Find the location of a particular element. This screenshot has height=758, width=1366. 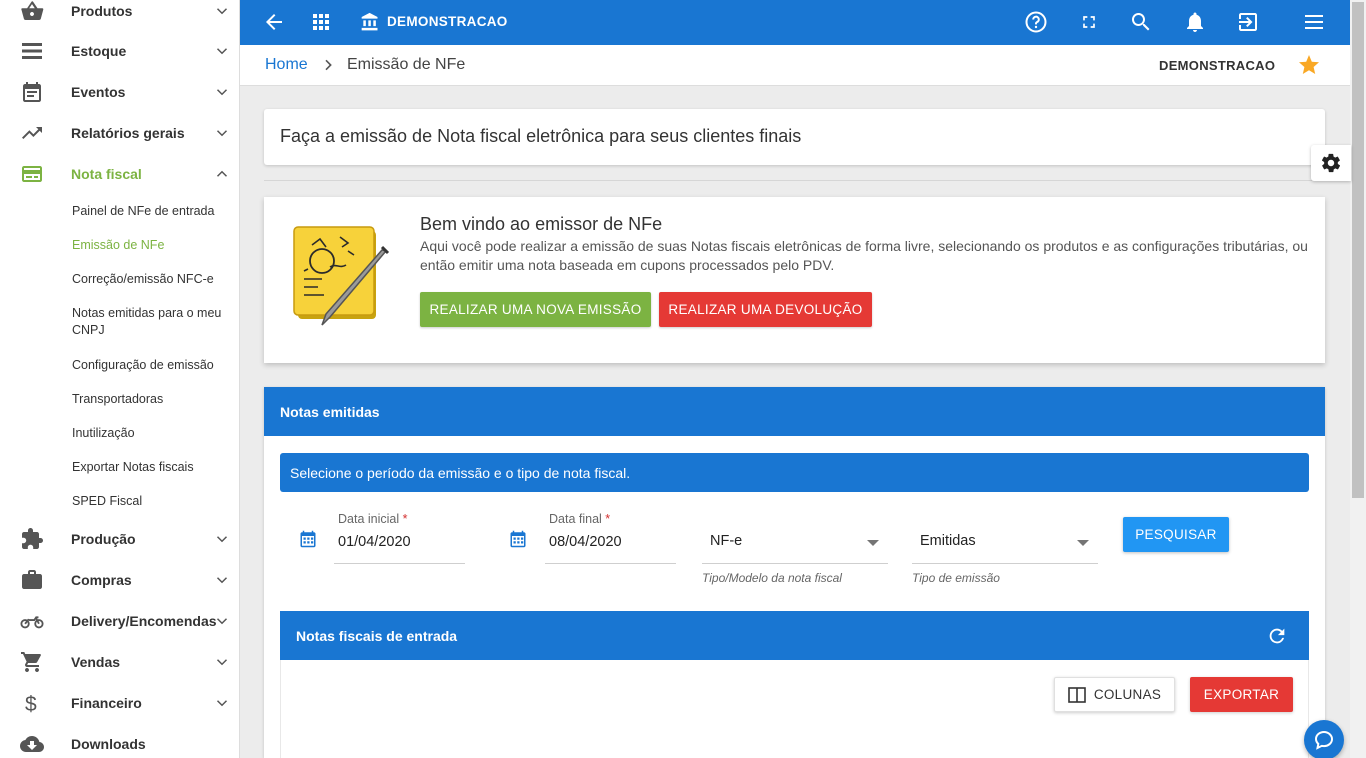

search-button: PESQUISAR is located at coordinates (1176, 534).